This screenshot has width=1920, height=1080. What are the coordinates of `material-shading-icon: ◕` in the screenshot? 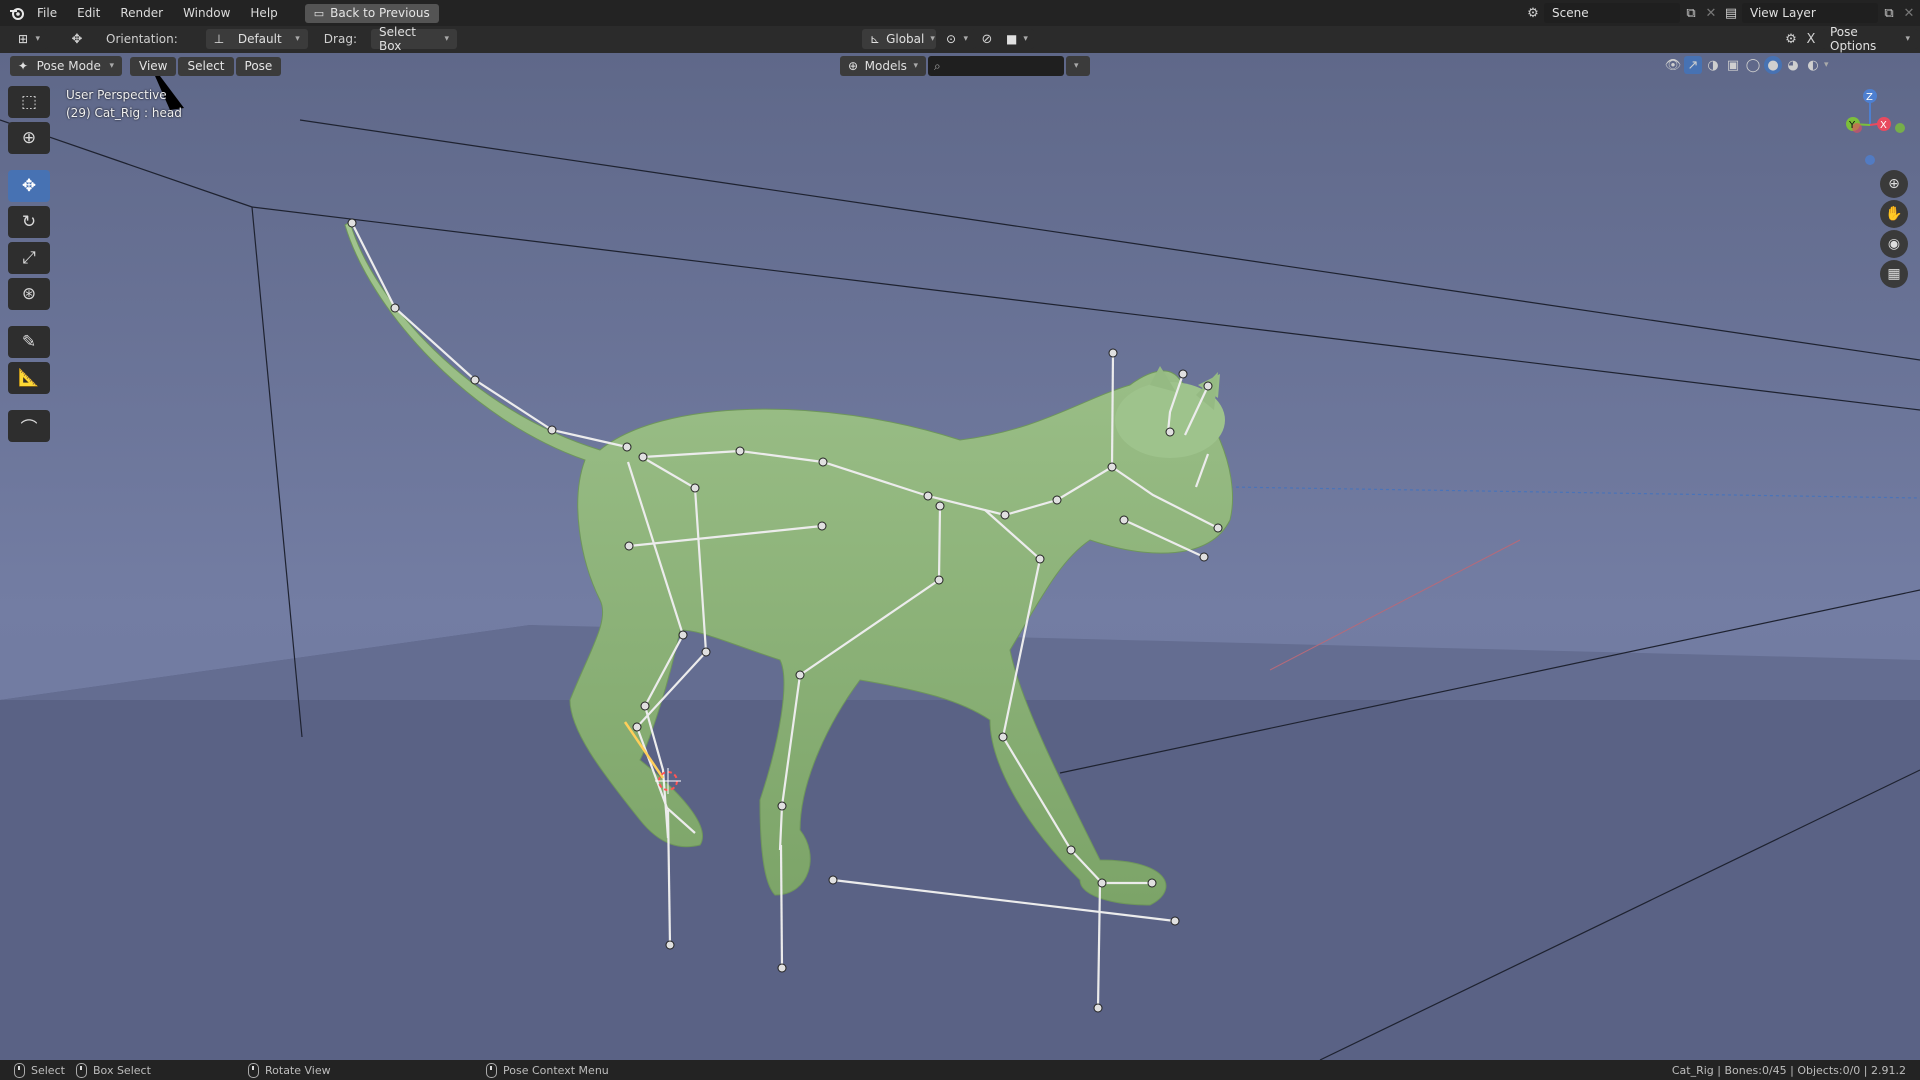 It's located at (1793, 65).